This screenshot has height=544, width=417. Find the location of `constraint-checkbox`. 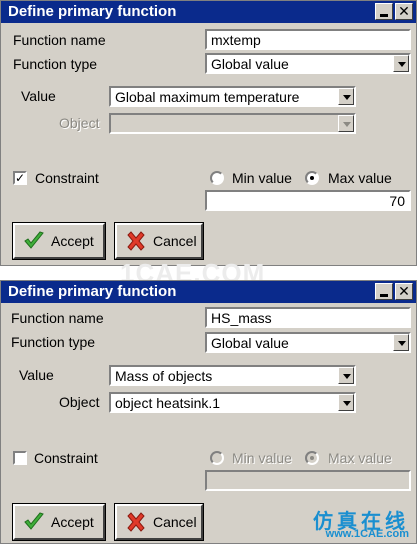

constraint-checkbox is located at coordinates (20, 458).